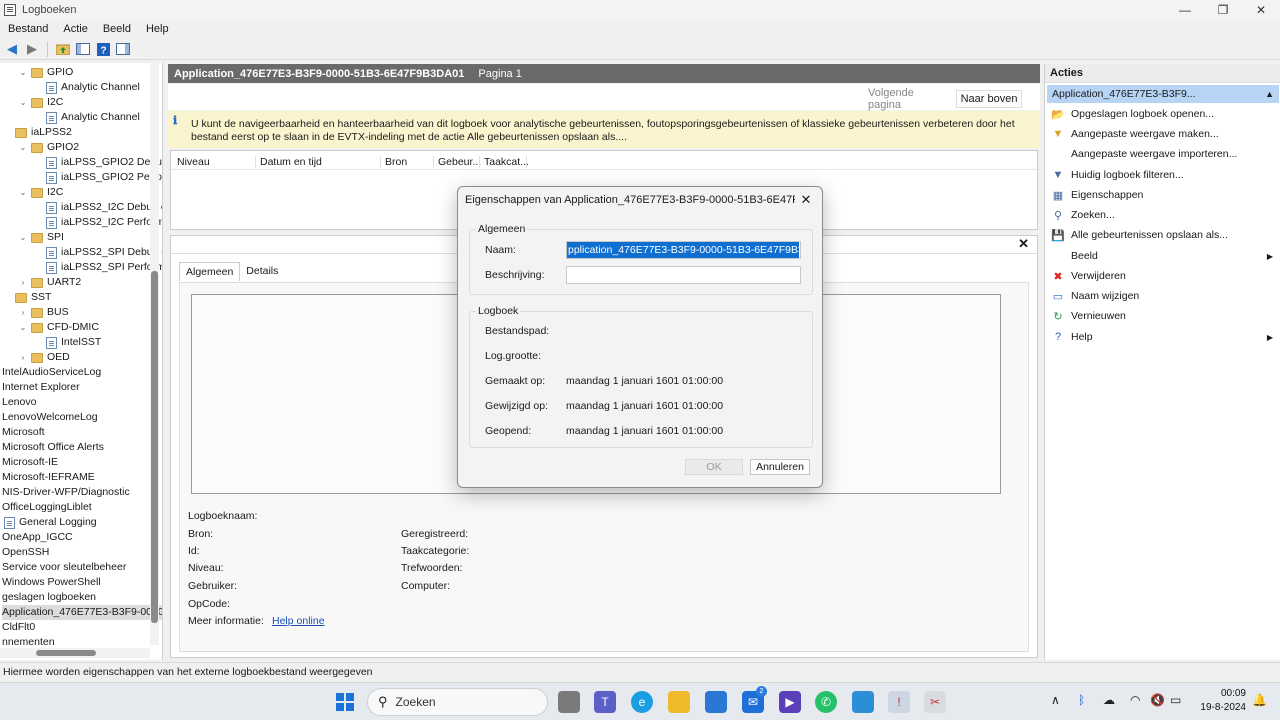 The height and width of the screenshot is (720, 1280). Describe the element at coordinates (67, 342) in the screenshot. I see `tree-item: IntelSST` at that location.